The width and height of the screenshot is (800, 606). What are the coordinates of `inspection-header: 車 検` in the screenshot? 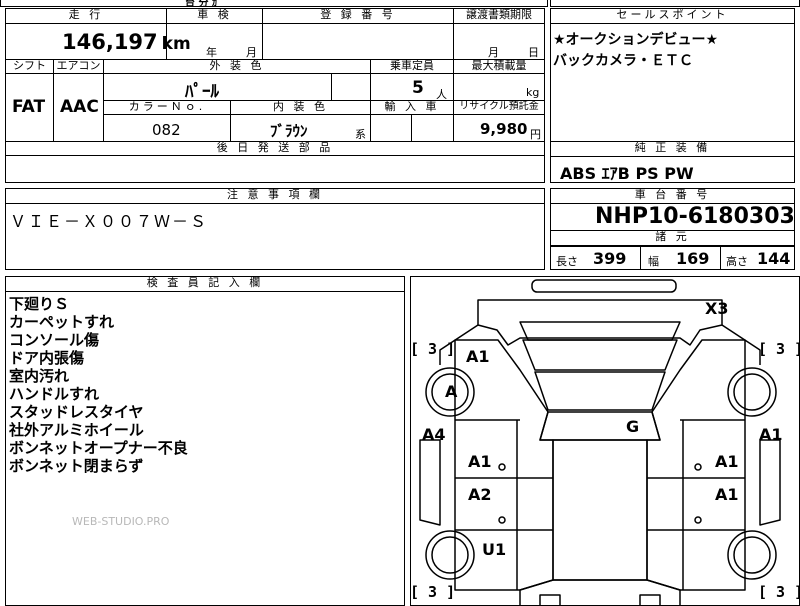 It's located at (214, 16).